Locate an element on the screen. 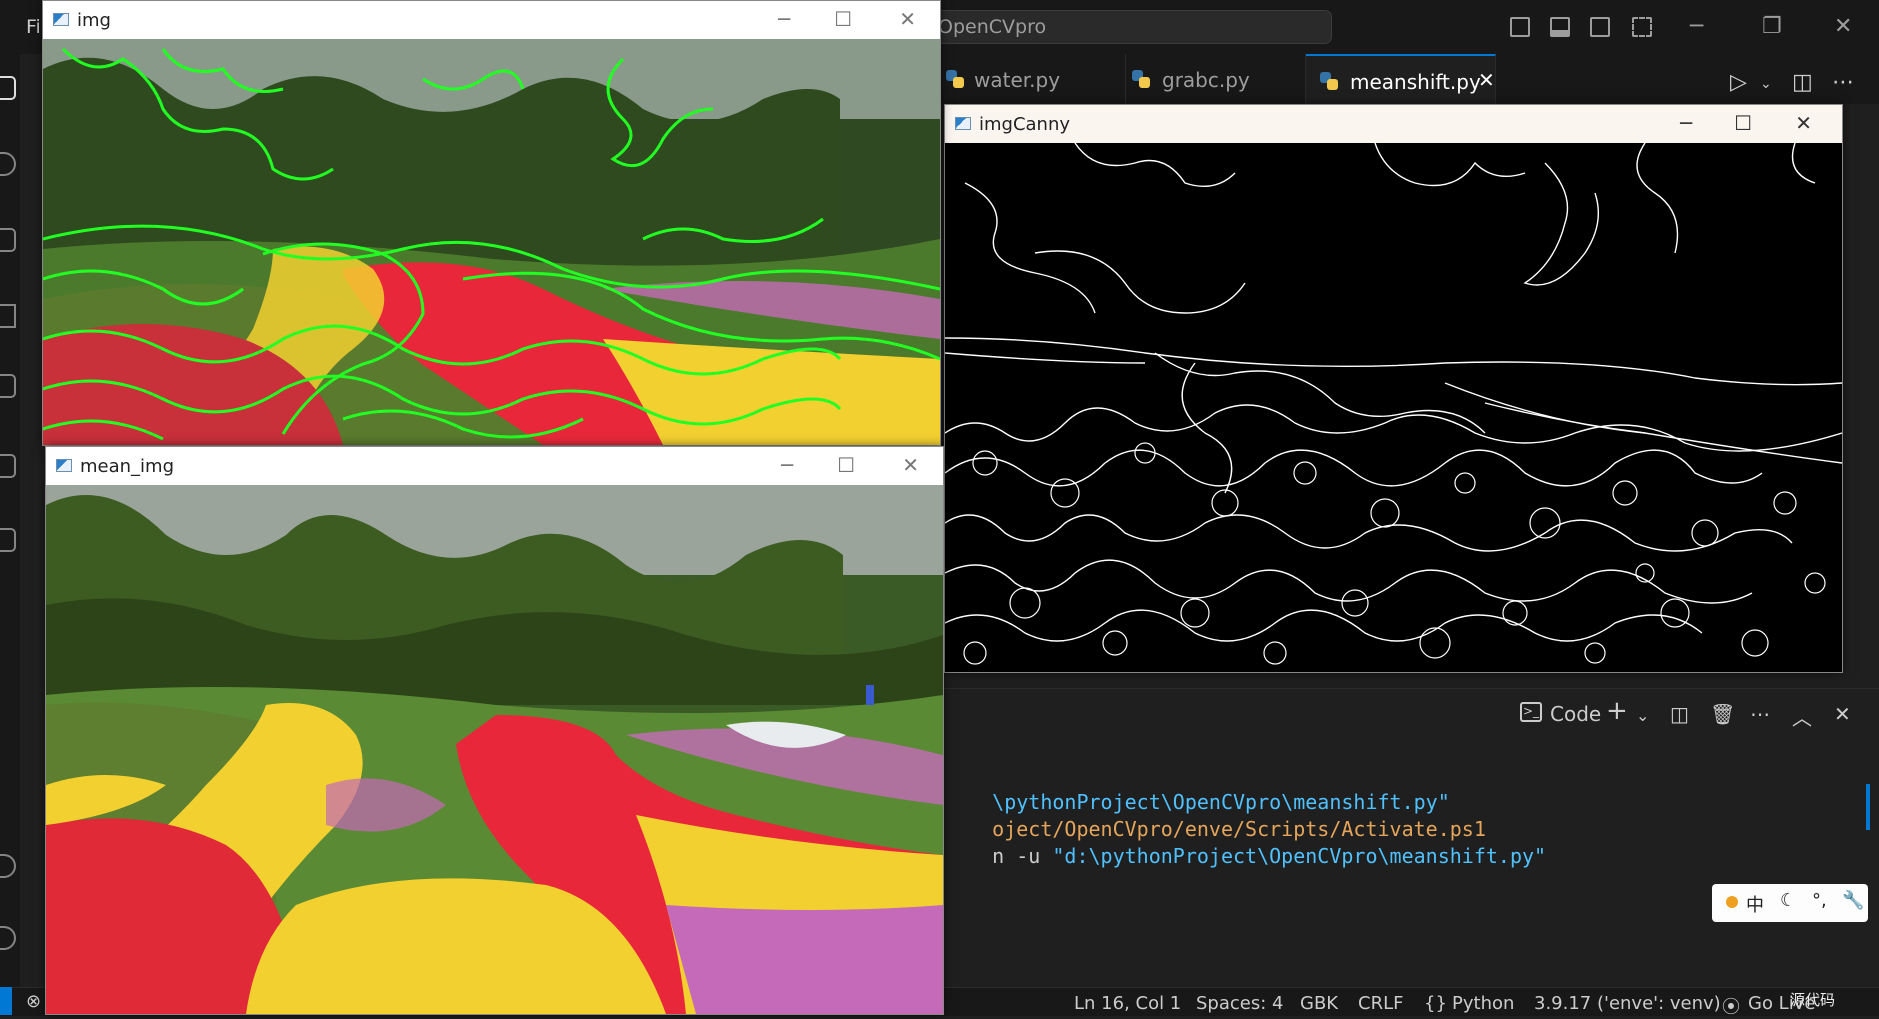  remote-indicator is located at coordinates (6, 1001).